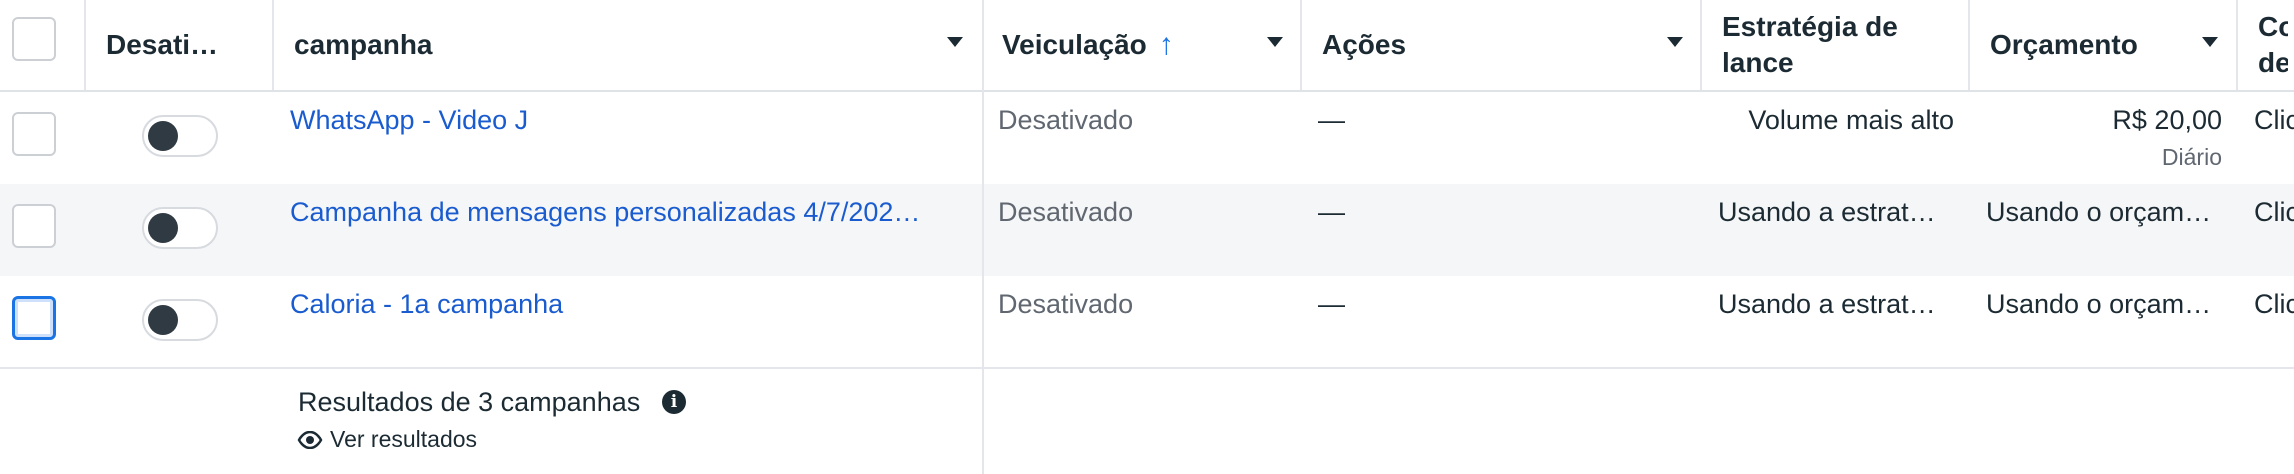 The image size is (2294, 474). I want to click on column-header-budget-label: Orçamento, so click(2064, 44).